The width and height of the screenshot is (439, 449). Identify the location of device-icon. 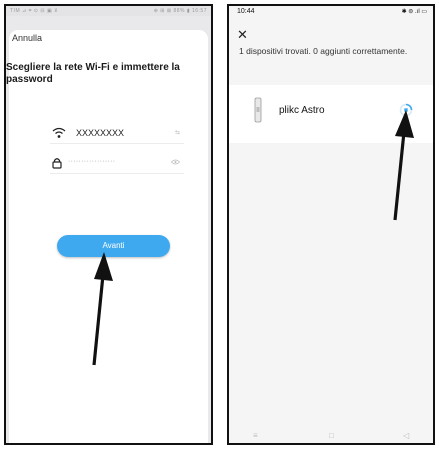
(258, 110).